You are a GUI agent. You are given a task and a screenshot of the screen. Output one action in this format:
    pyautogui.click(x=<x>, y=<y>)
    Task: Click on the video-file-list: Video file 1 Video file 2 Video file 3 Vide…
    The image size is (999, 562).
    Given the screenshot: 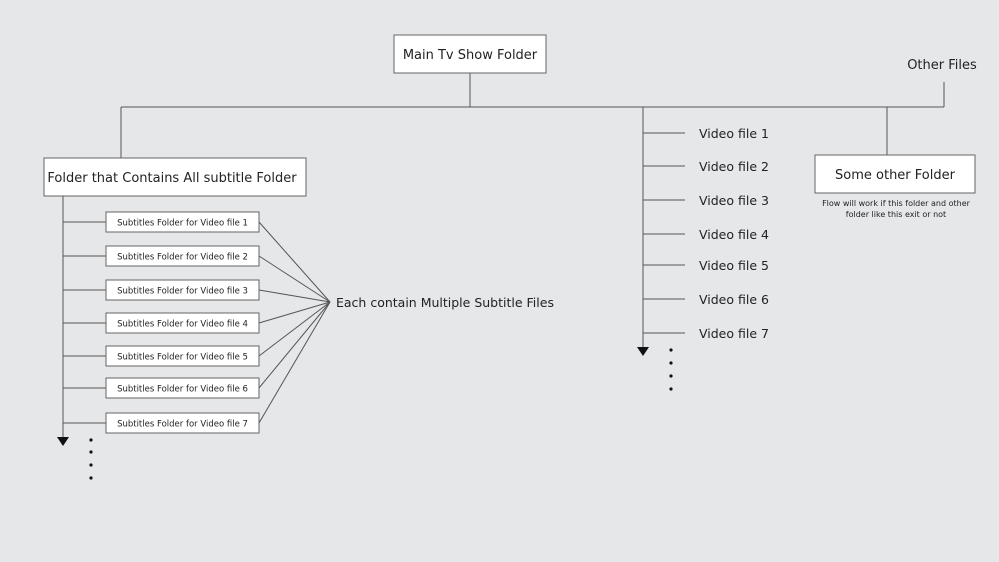 What is the action you would take?
    pyautogui.click(x=706, y=233)
    